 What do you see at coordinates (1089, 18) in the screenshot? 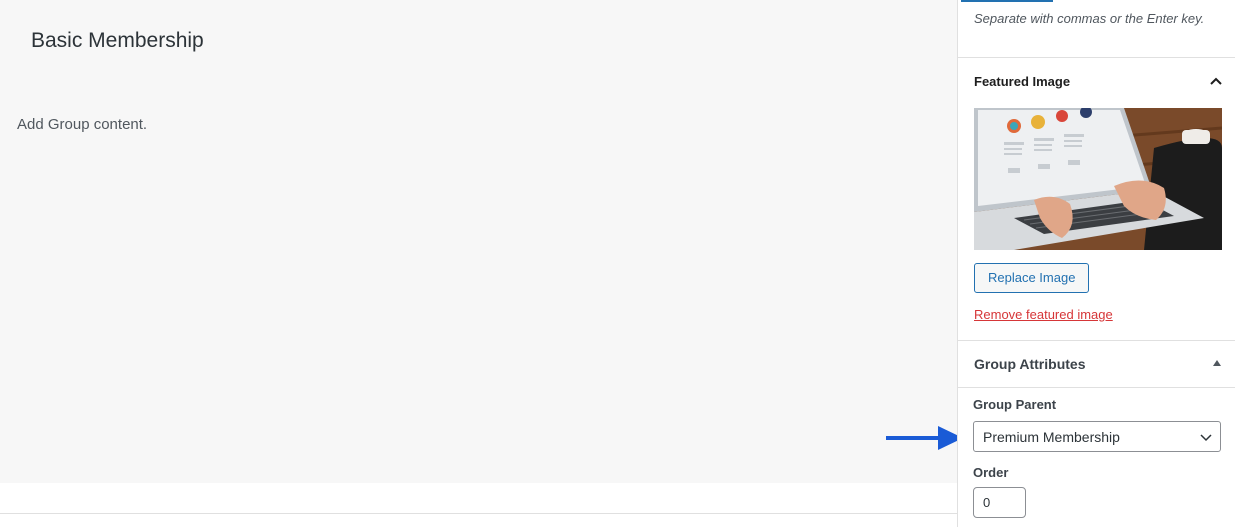
I see `tags-hint: Separate with commas or the Enter key.` at bounding box center [1089, 18].